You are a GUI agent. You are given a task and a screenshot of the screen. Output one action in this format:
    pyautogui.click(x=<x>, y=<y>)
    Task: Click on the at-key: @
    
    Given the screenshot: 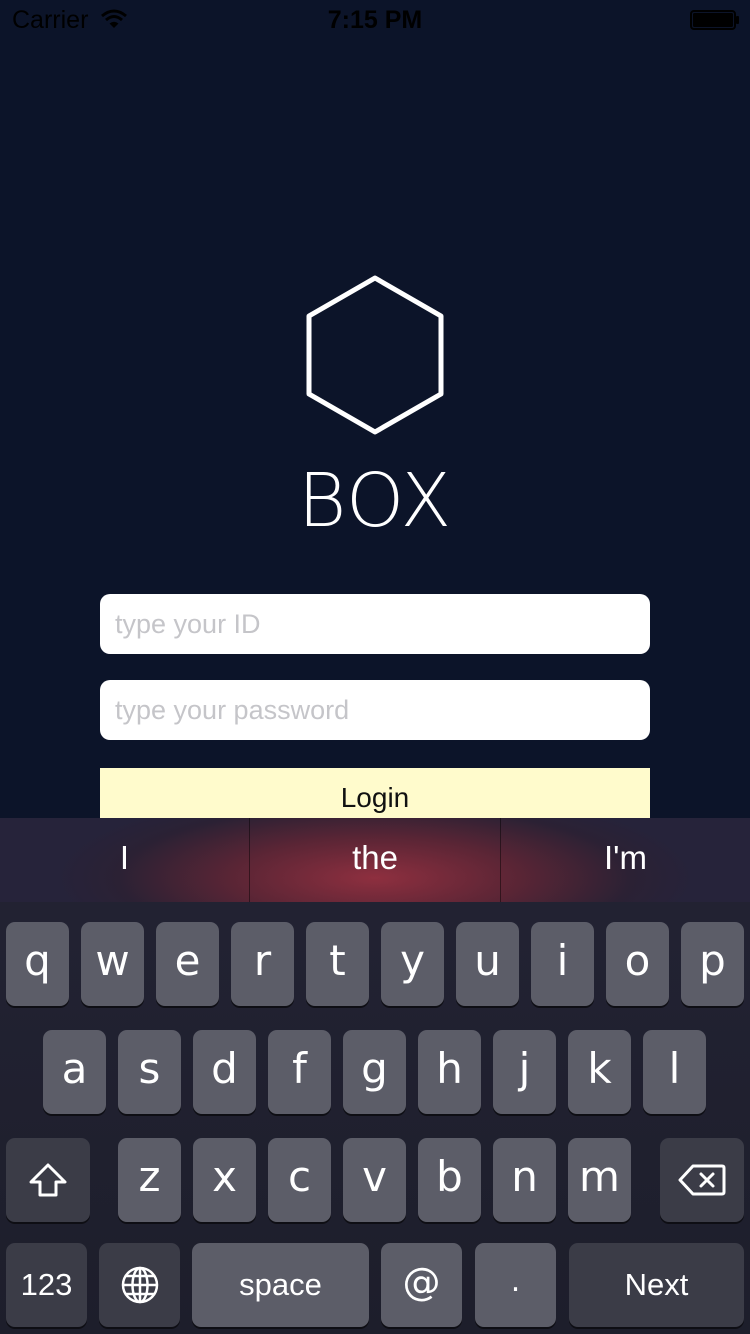 What is the action you would take?
    pyautogui.click(x=421, y=1285)
    